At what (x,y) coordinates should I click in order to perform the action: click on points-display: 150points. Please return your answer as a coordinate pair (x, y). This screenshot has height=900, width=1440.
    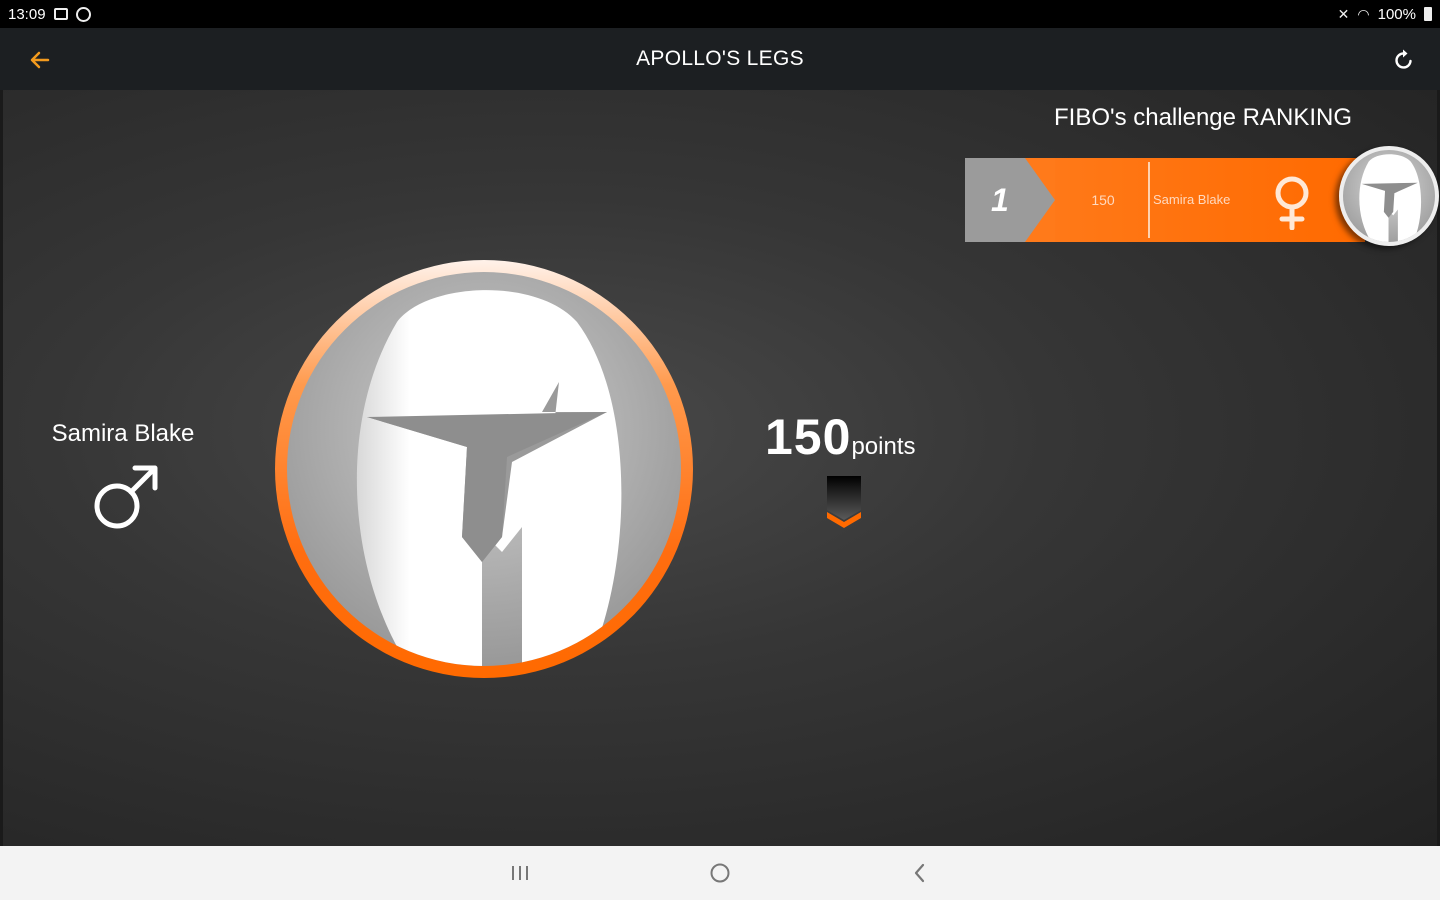
    Looking at the image, I should click on (855, 437).